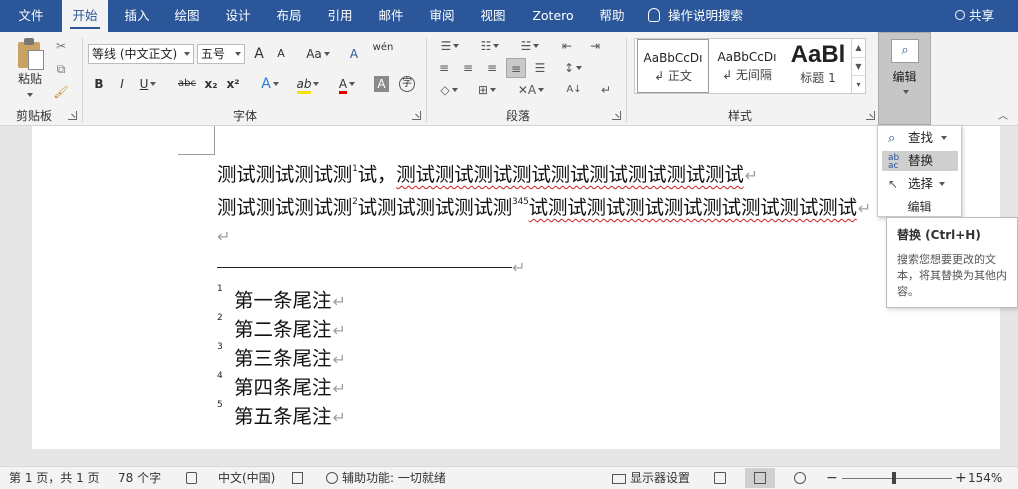 This screenshot has height=489, width=1018. I want to click on tab-zotero: Zotero, so click(553, 16).